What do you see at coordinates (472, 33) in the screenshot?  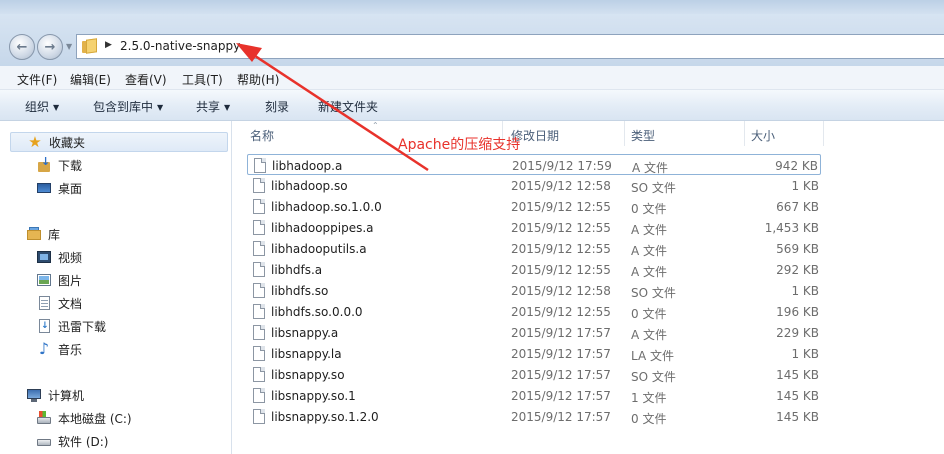 I see `address-toolbar: ← → ▼ ▶ 2.5.0-native-snappy` at bounding box center [472, 33].